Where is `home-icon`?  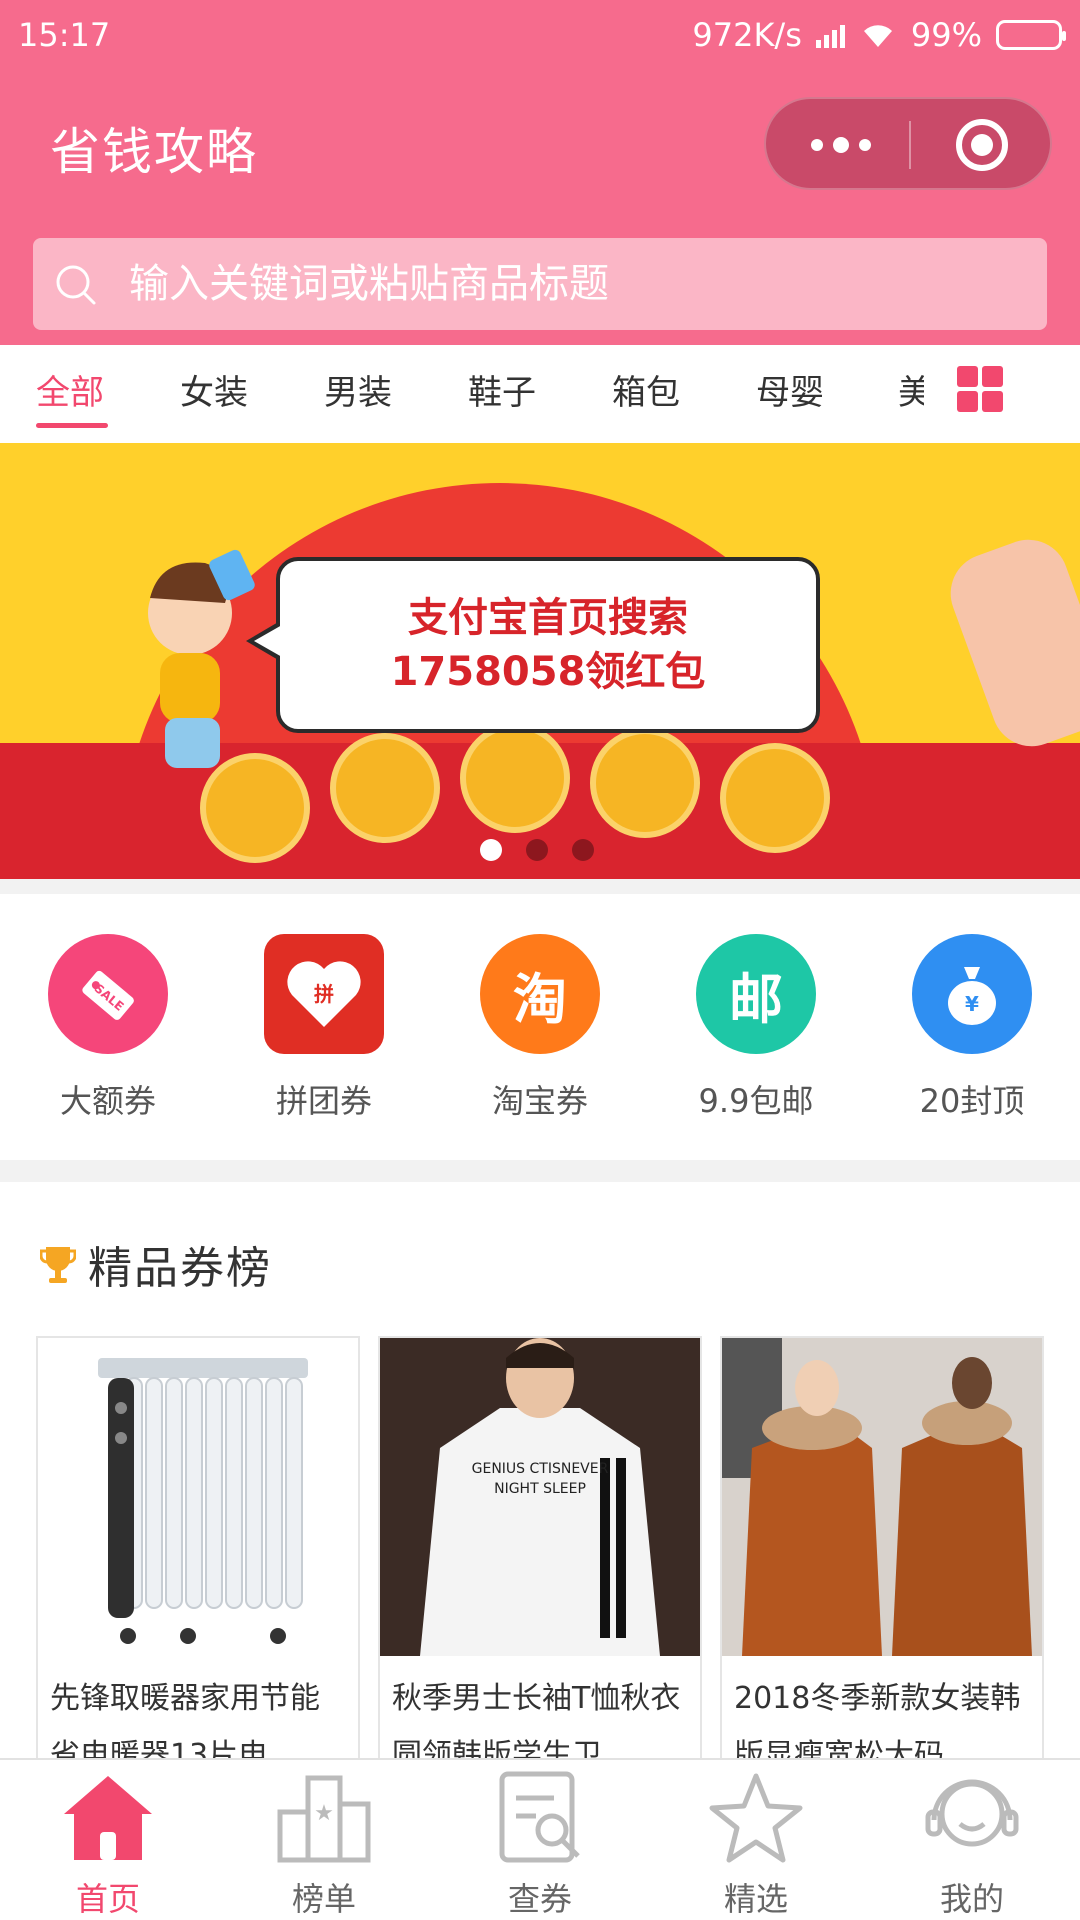 home-icon is located at coordinates (108, 1818).